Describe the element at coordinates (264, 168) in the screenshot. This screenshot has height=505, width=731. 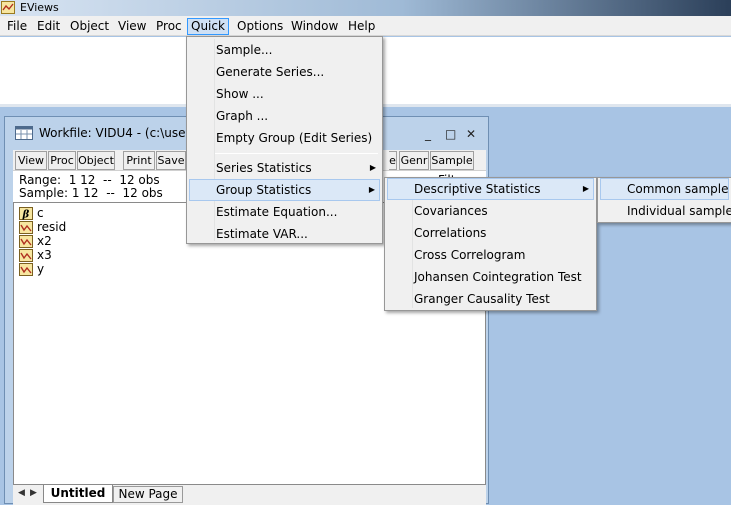
I see `menu-item-label: Series Statistics` at that location.